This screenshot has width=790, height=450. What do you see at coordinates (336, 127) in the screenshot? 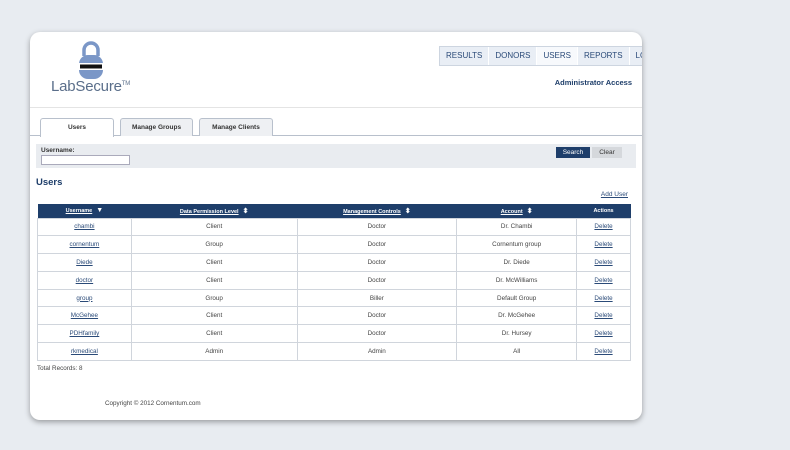
I see `tab-bar: Users Manage Groups Manage Clients` at bounding box center [336, 127].